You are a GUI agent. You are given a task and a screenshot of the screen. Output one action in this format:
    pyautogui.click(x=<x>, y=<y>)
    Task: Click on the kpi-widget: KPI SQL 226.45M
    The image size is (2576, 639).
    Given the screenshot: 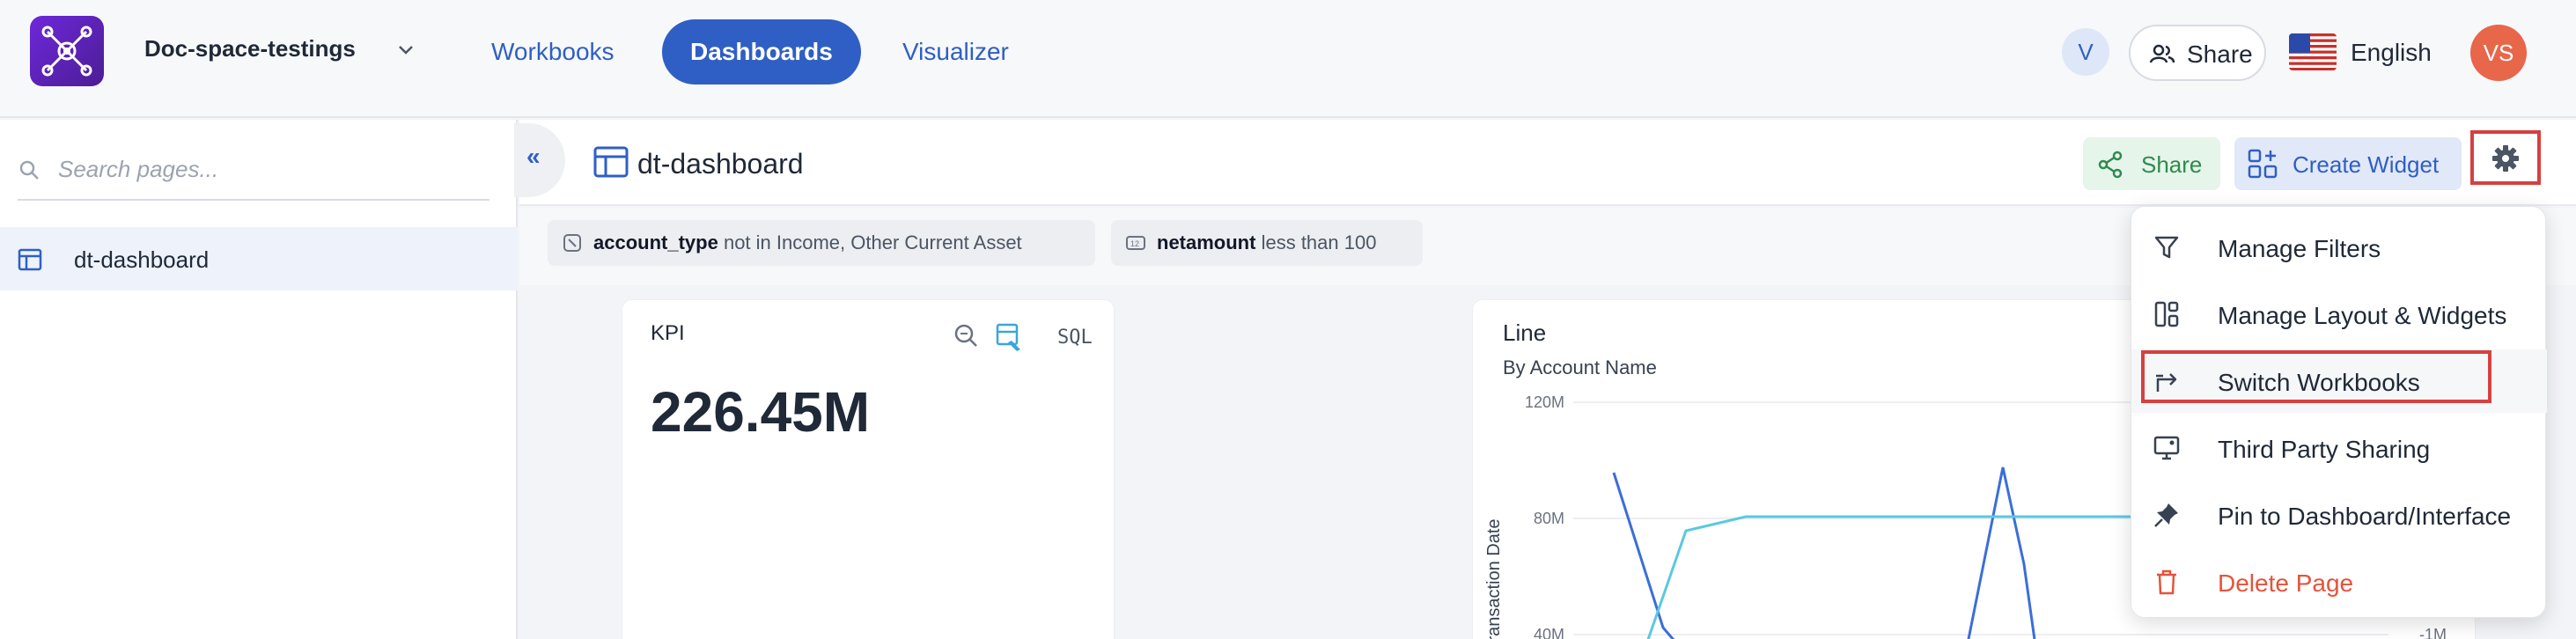 What is the action you would take?
    pyautogui.click(x=869, y=469)
    